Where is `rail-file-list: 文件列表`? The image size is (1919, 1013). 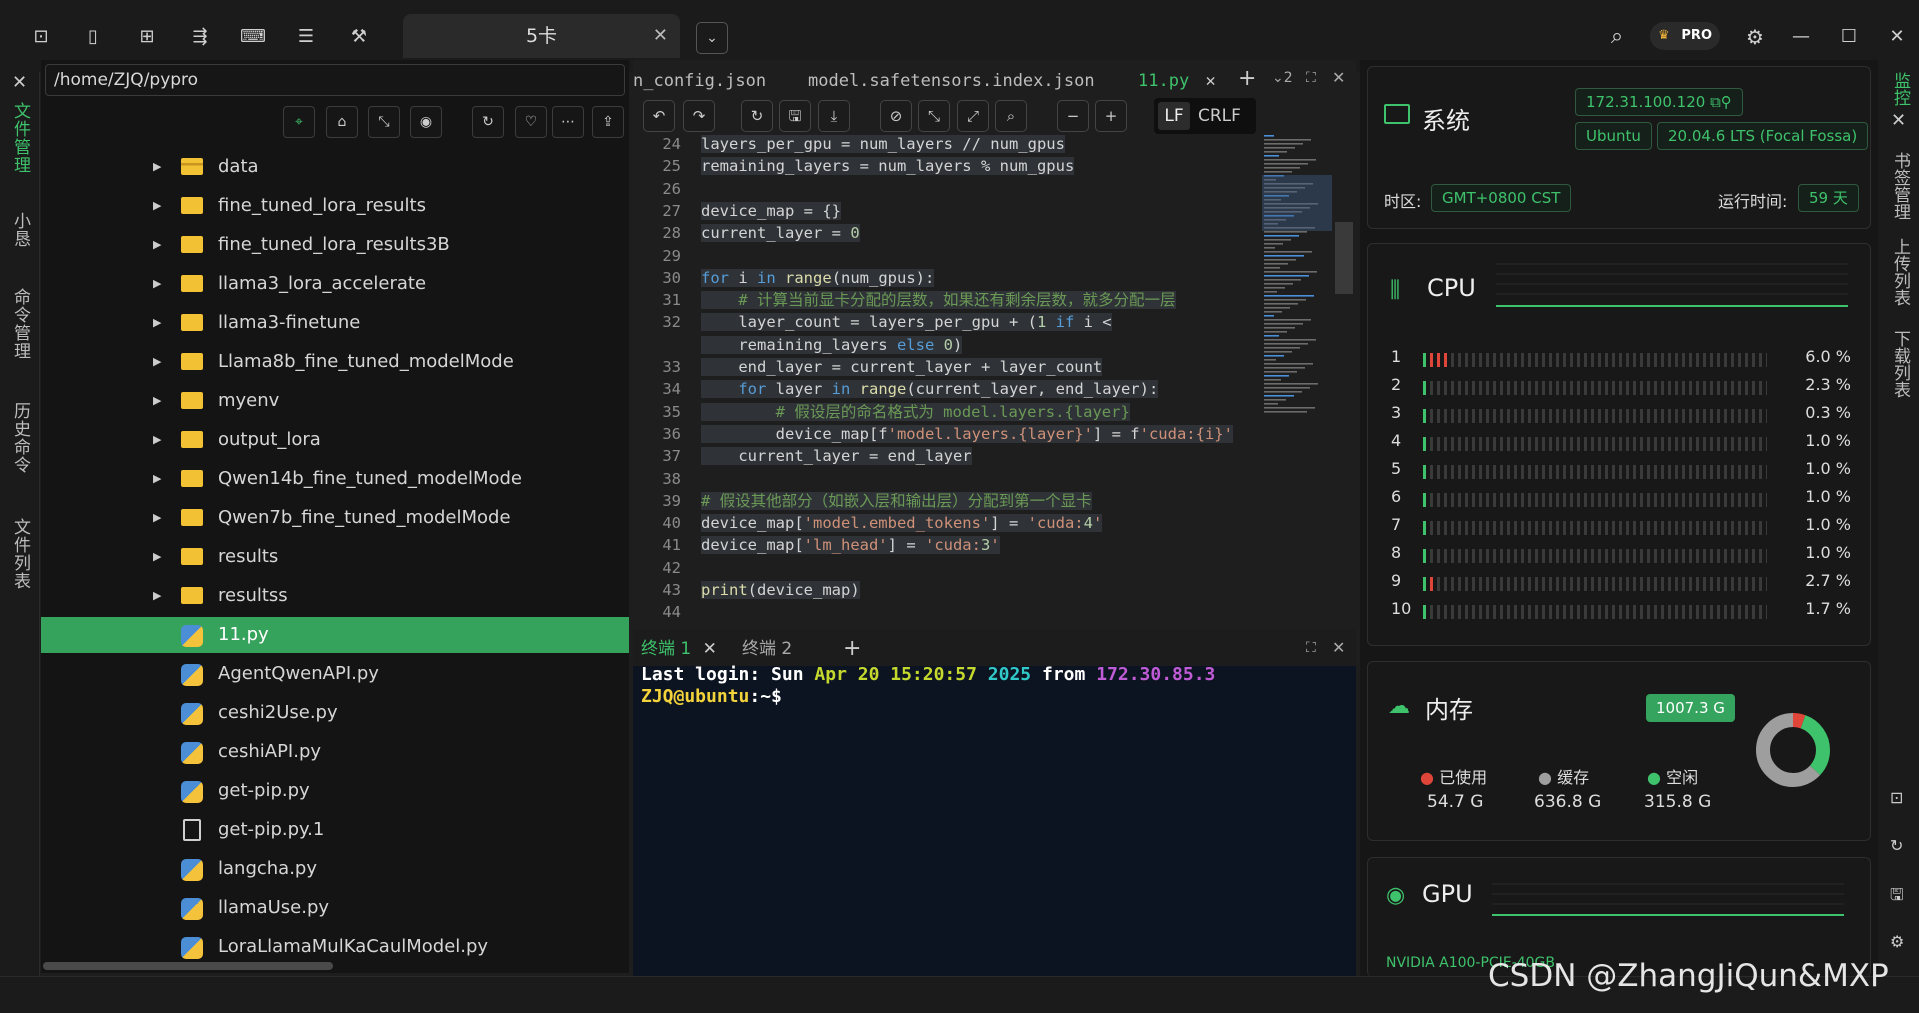 rail-file-list: 文件列表 is located at coordinates (20, 554).